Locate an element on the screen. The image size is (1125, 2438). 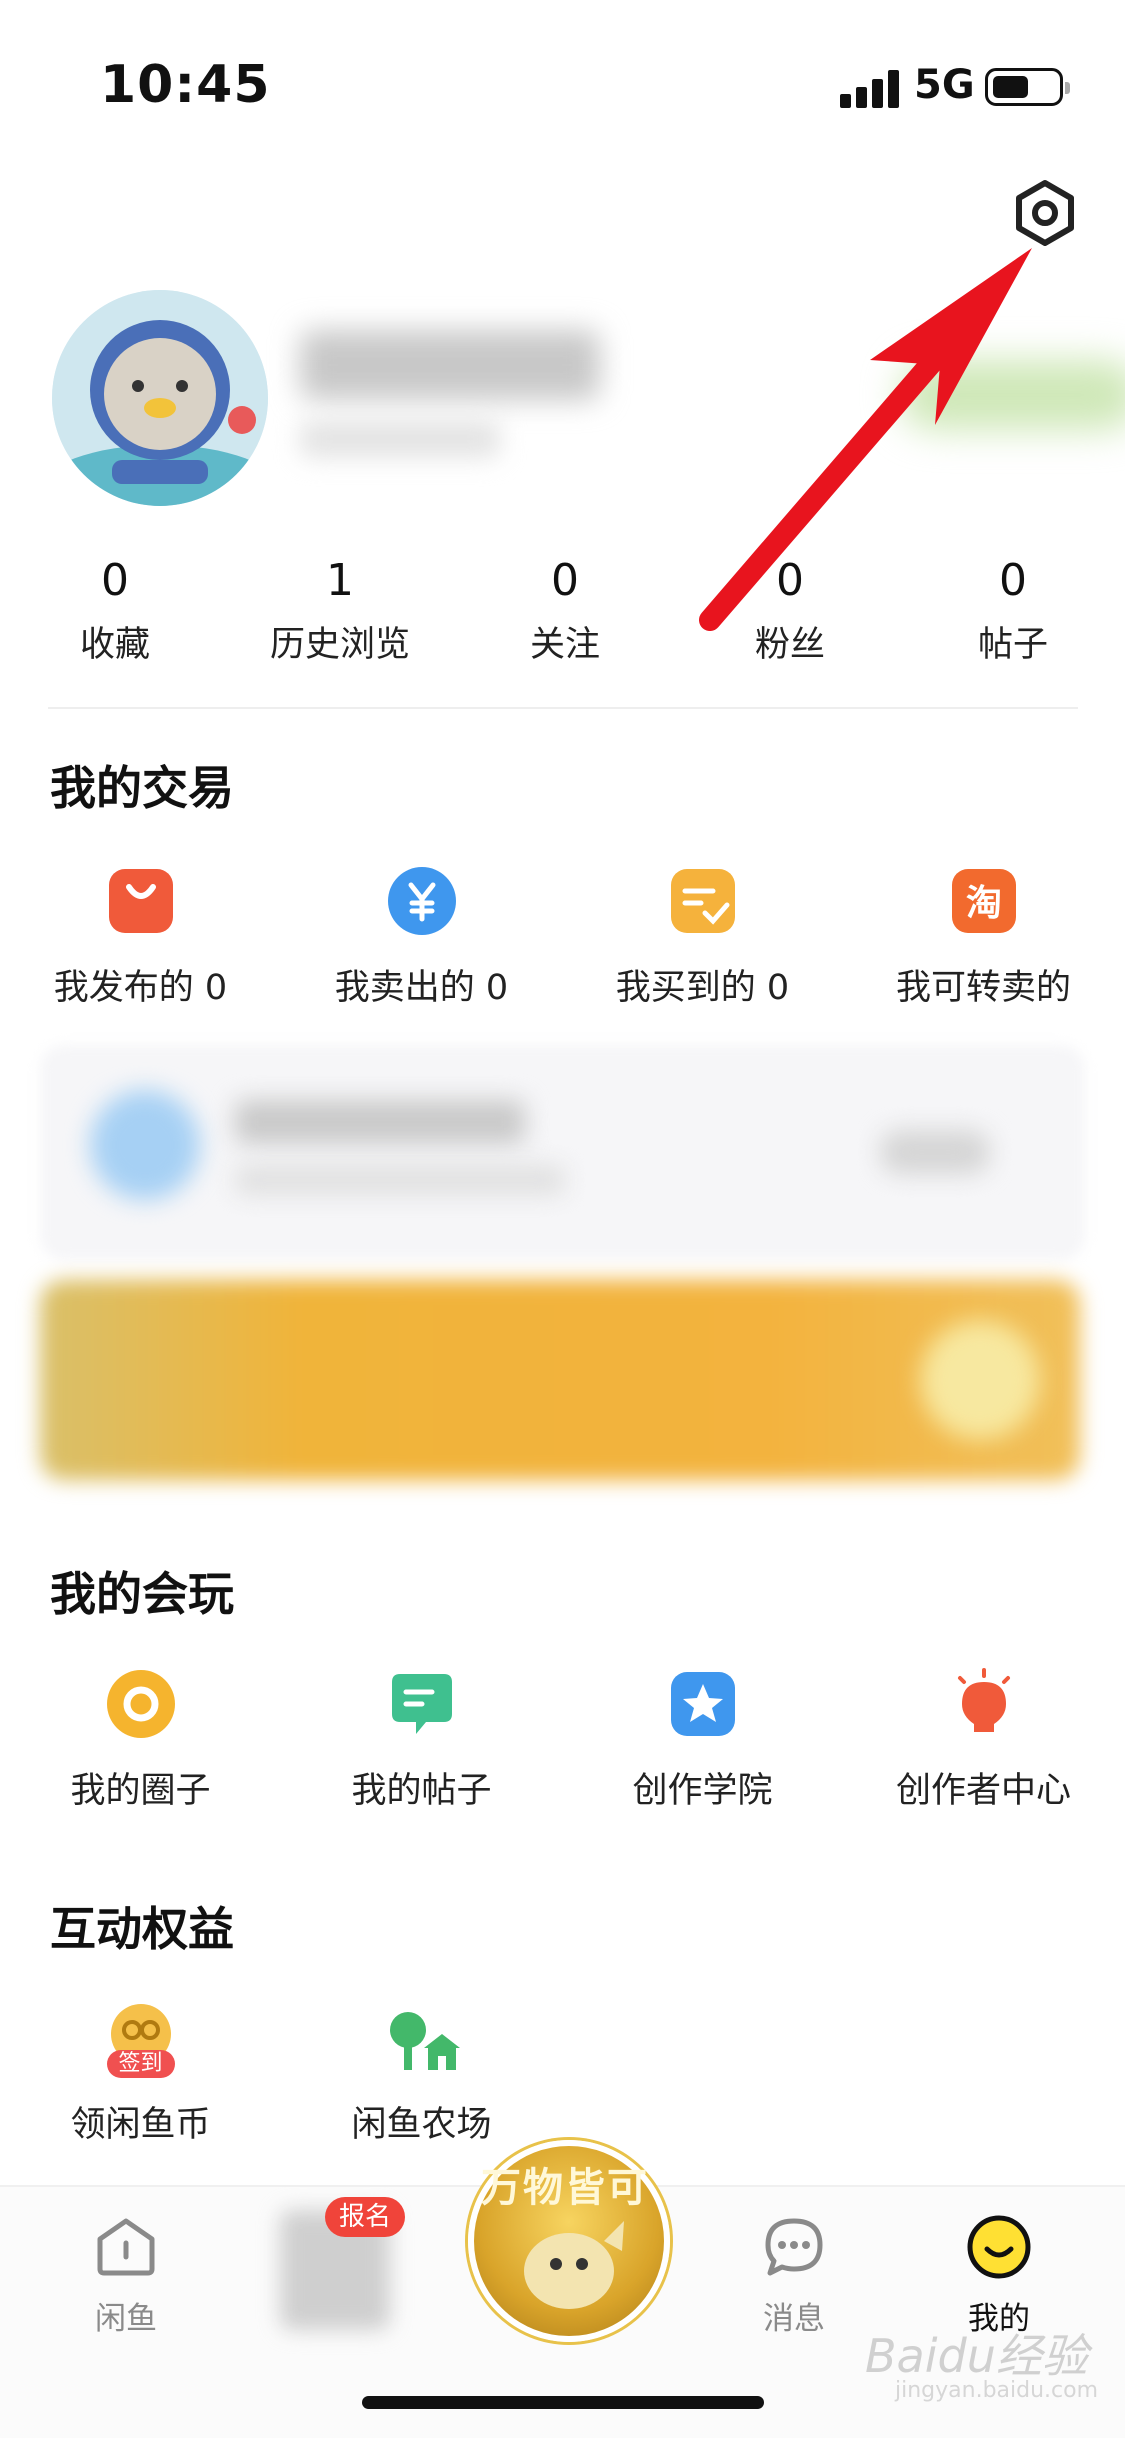
battery-icon is located at coordinates (1027, 87).